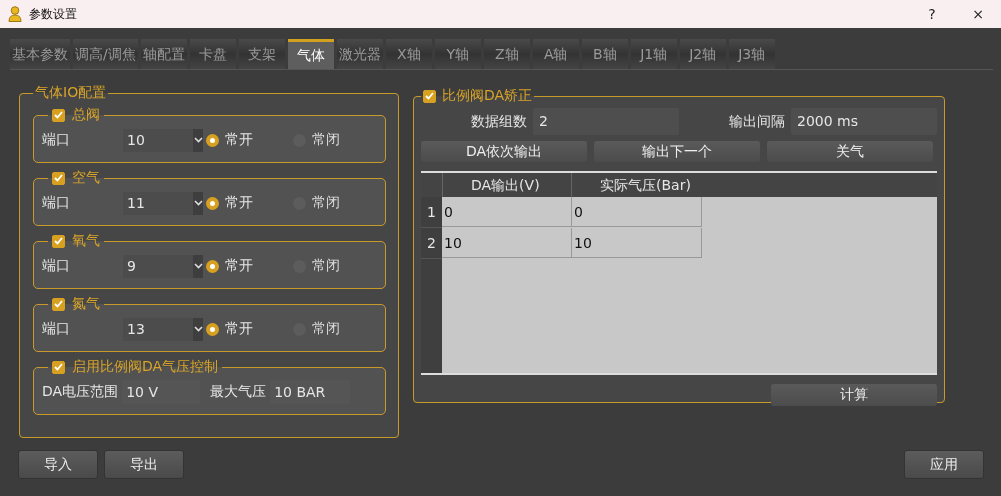  I want to click on port-dropdown: 10, so click(163, 140).